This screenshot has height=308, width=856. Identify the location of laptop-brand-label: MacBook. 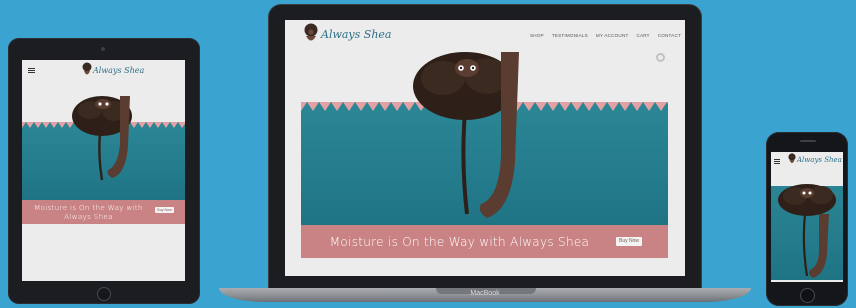
(485, 293).